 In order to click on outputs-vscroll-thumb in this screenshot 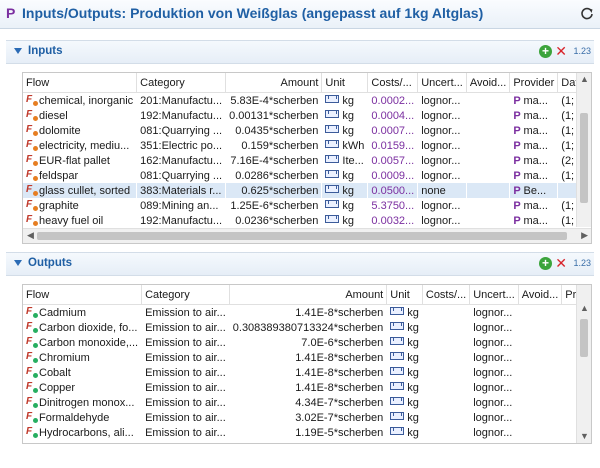, I will do `click(584, 338)`.